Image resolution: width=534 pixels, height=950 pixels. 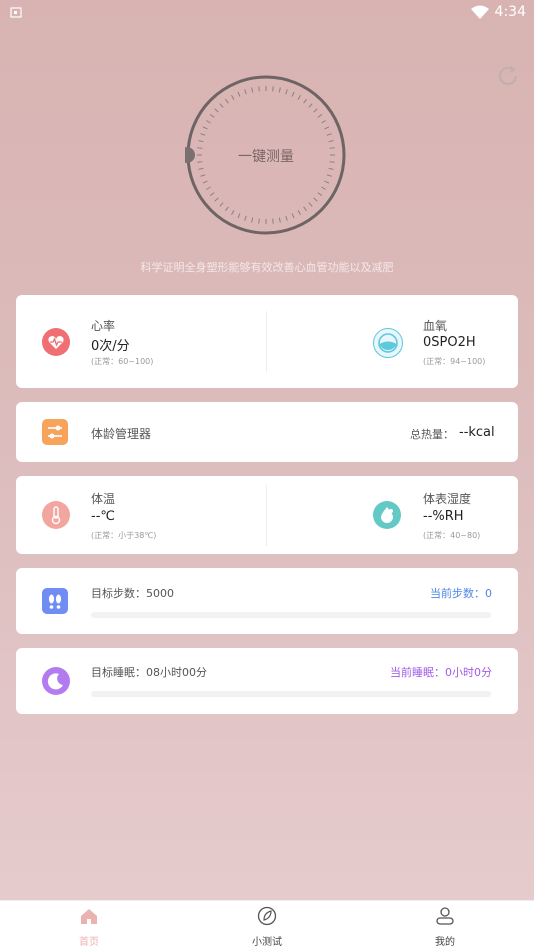 What do you see at coordinates (267, 916) in the screenshot?
I see `leaf-icon` at bounding box center [267, 916].